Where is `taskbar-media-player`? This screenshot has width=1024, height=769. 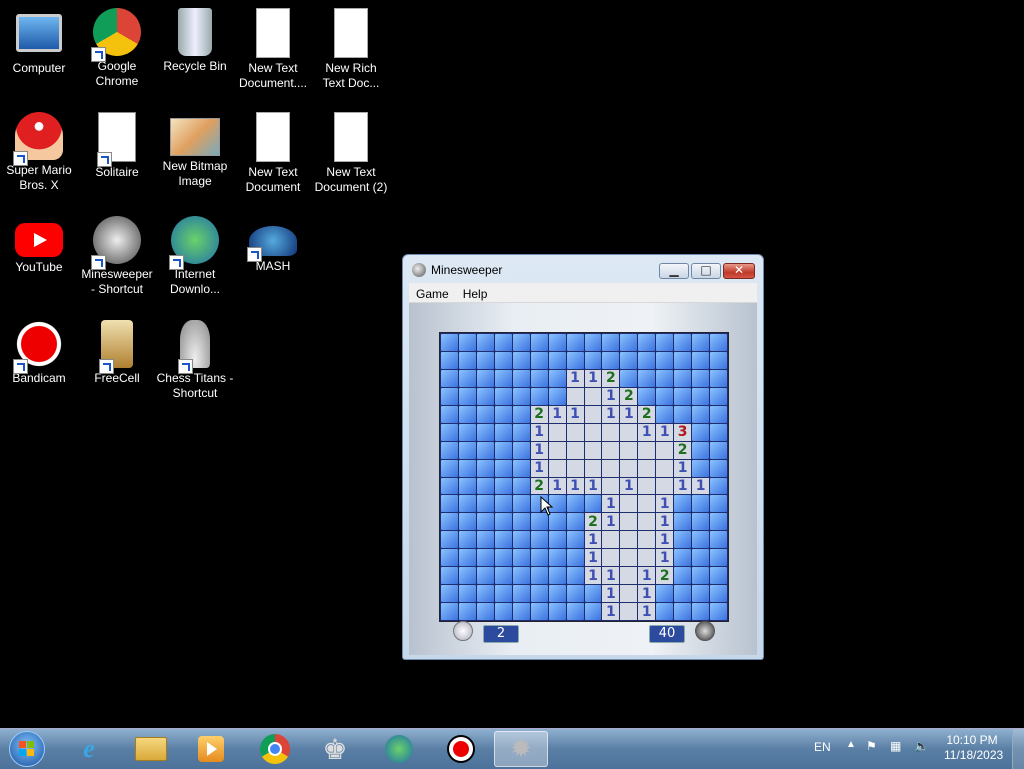
taskbar-media-player is located at coordinates (211, 749).